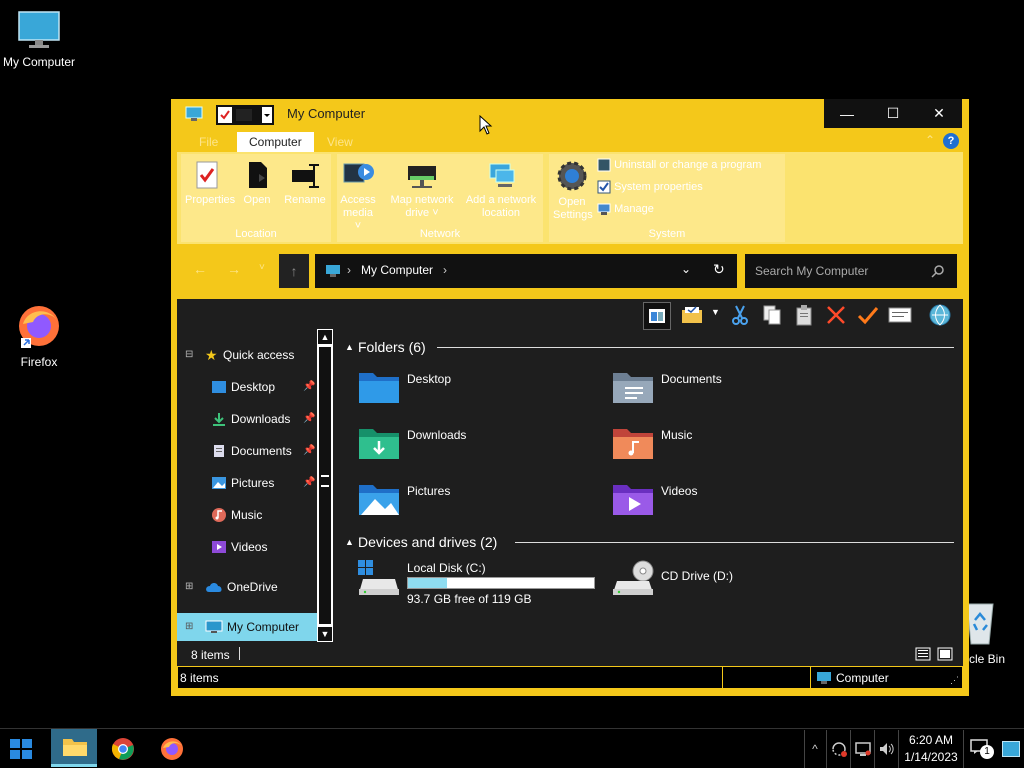 The width and height of the screenshot is (1024, 768). What do you see at coordinates (477, 583) in the screenshot?
I see `drive-local-disk-c: Local Disk (C:) 93.7 GB free of 119 GB` at bounding box center [477, 583].